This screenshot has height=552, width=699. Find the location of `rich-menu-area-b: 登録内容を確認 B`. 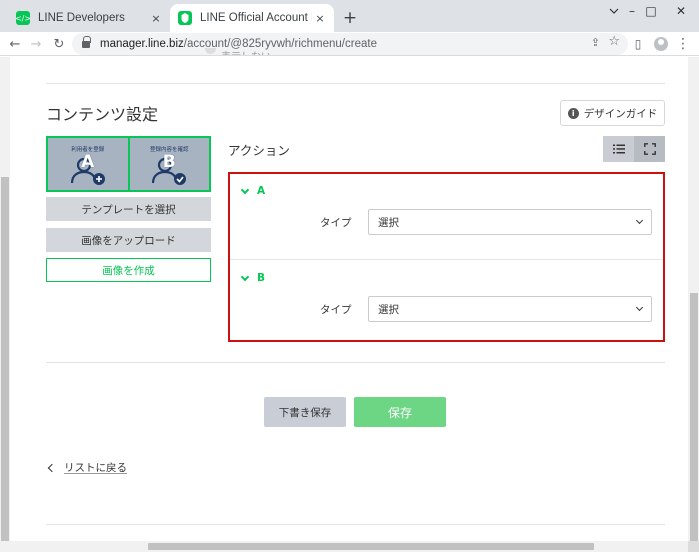

rich-menu-area-b: 登録内容を確認 B is located at coordinates (168, 164).